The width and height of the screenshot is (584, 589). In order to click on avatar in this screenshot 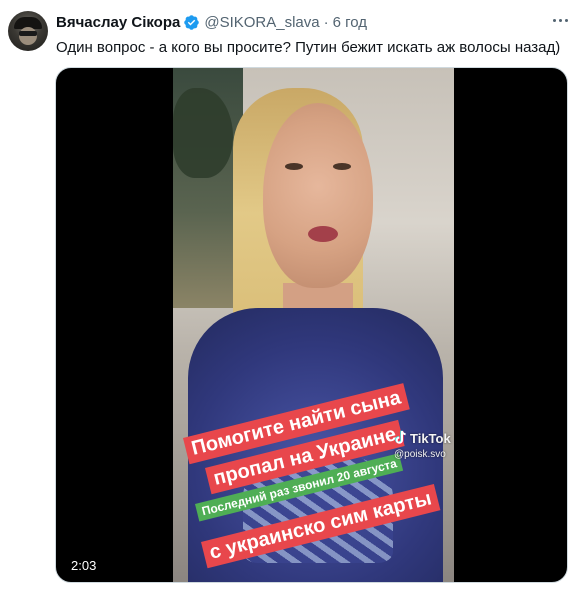, I will do `click(28, 31)`.